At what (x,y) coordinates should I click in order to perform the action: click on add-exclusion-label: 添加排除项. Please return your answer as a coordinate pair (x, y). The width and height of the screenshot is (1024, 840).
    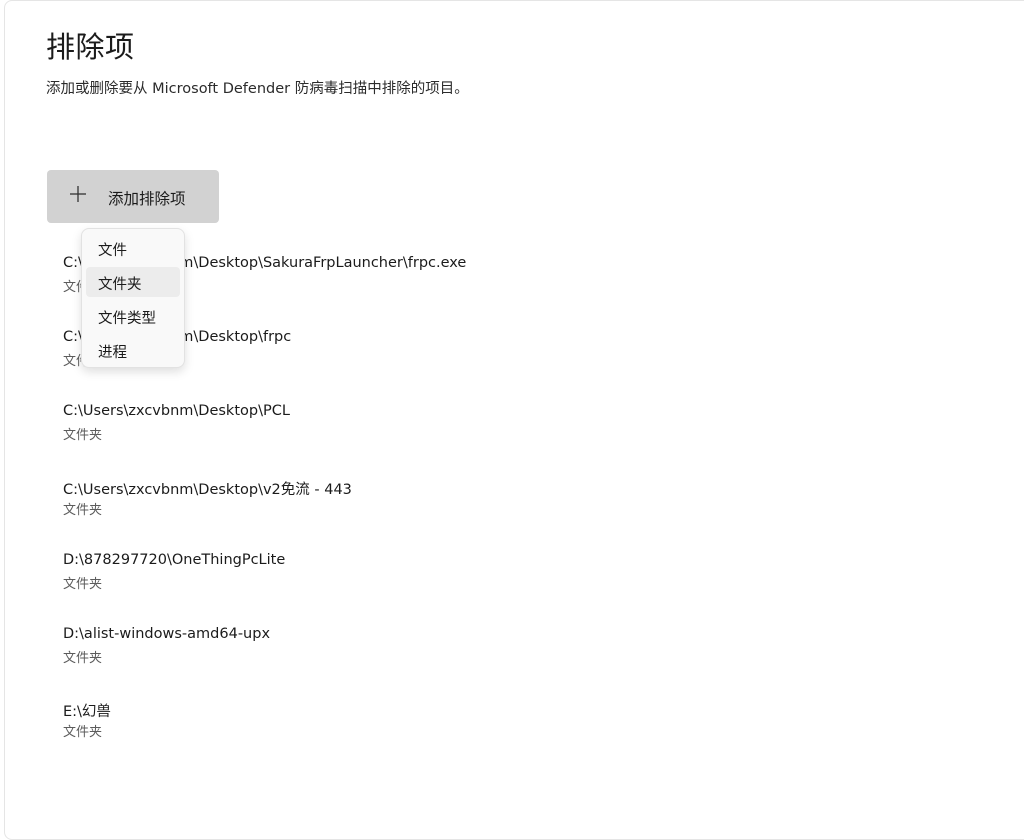
    Looking at the image, I should click on (147, 199).